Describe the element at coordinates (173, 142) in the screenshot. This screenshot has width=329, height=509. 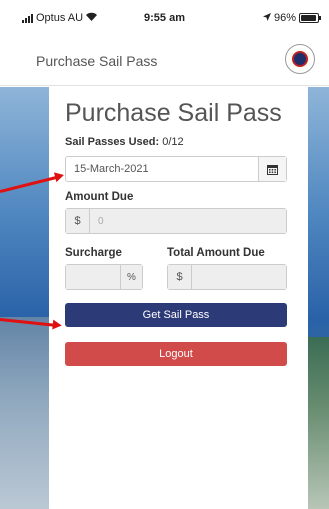
I see `passes-used-value: 0/12` at that location.